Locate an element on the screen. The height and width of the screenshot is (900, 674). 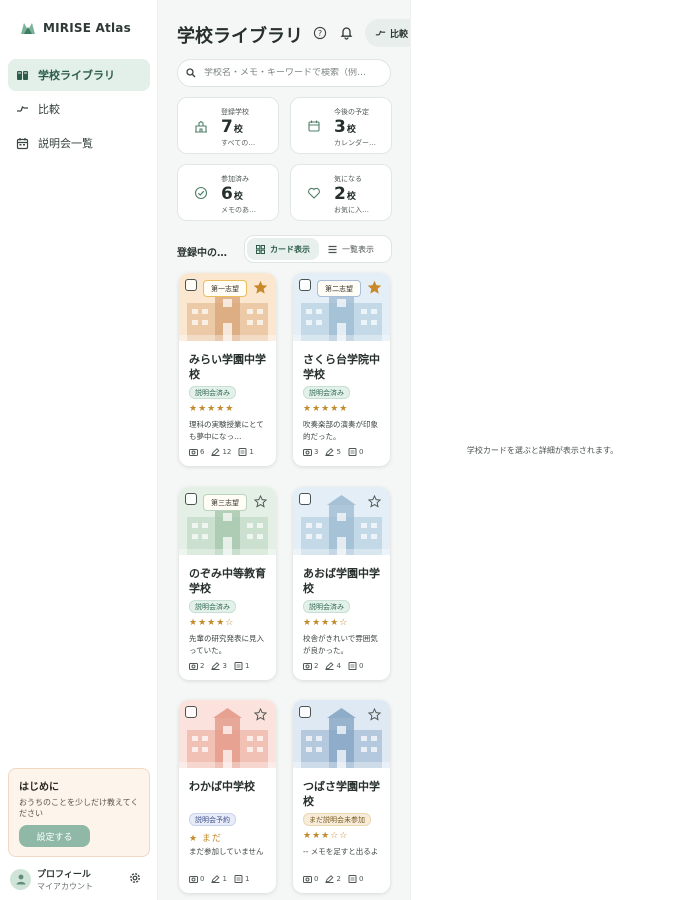
onboarding-title: はじめに is located at coordinates (39, 787).